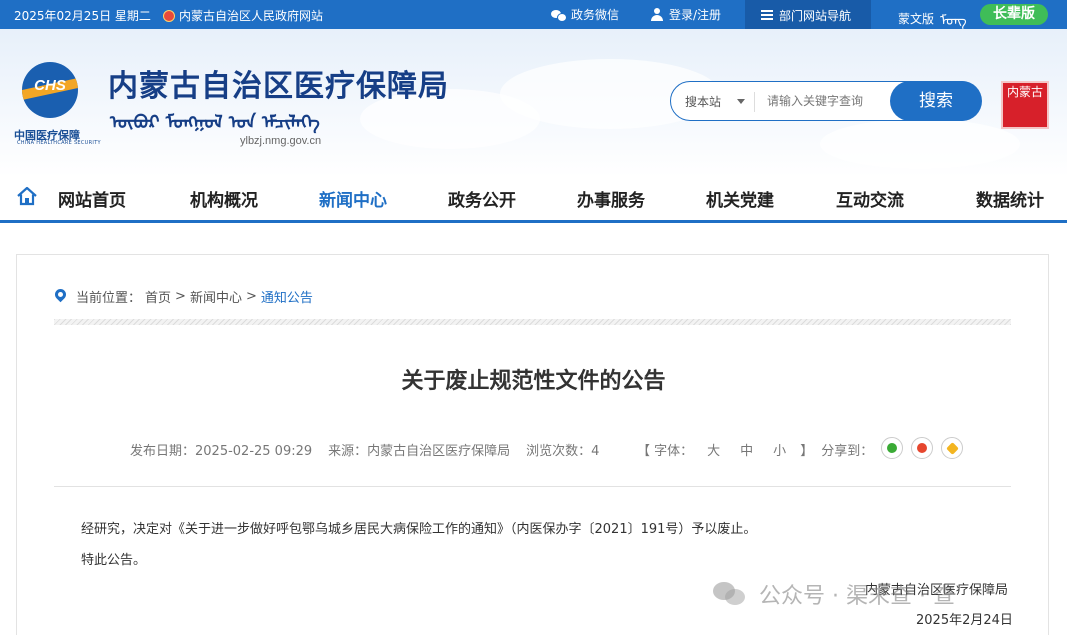 This screenshot has height=635, width=1067. I want to click on login-label: 登录/注册, so click(695, 15).